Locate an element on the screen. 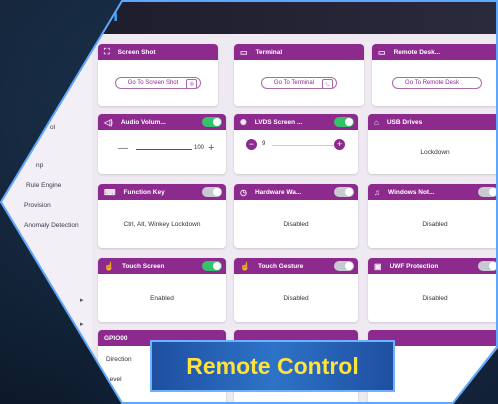 The height and width of the screenshot is (404, 498). sidebar-item-provision: Provision is located at coordinates (37, 205).